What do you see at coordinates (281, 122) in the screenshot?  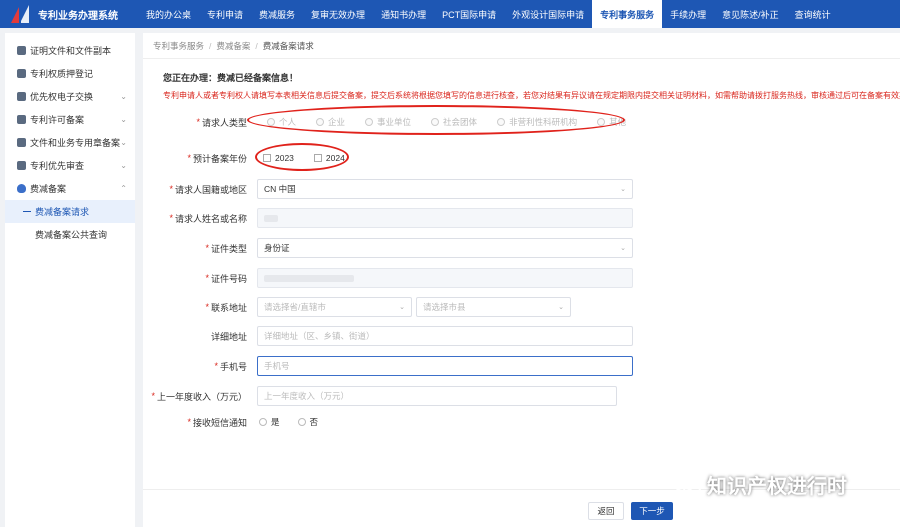 I see `requester-type-radio: 个人` at bounding box center [281, 122].